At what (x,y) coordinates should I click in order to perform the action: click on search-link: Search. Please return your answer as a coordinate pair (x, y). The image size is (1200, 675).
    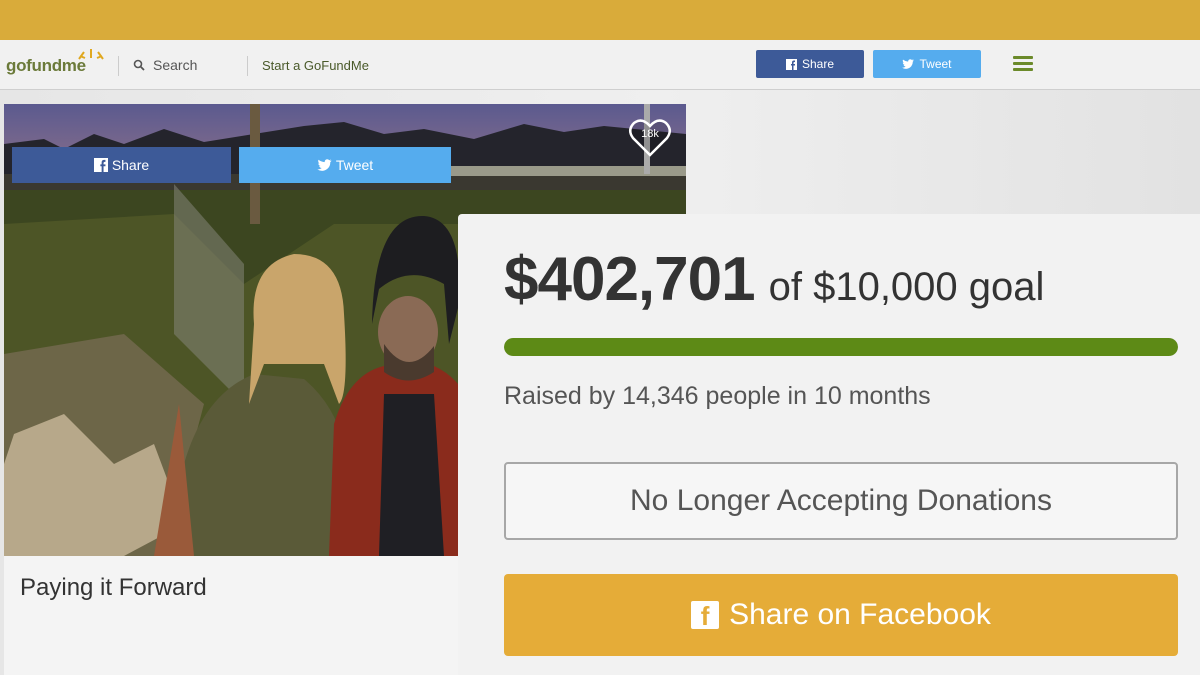
    Looking at the image, I should click on (165, 65).